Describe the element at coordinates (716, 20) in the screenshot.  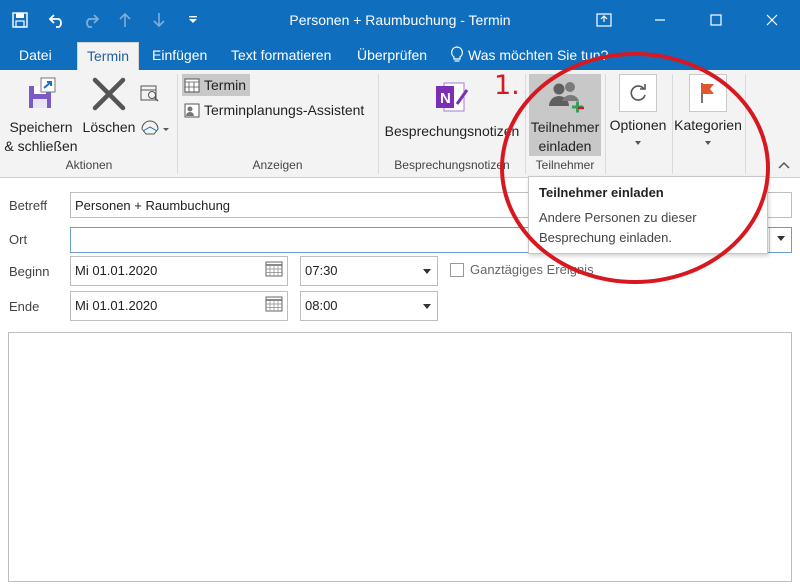
I see `maximize-icon` at that location.